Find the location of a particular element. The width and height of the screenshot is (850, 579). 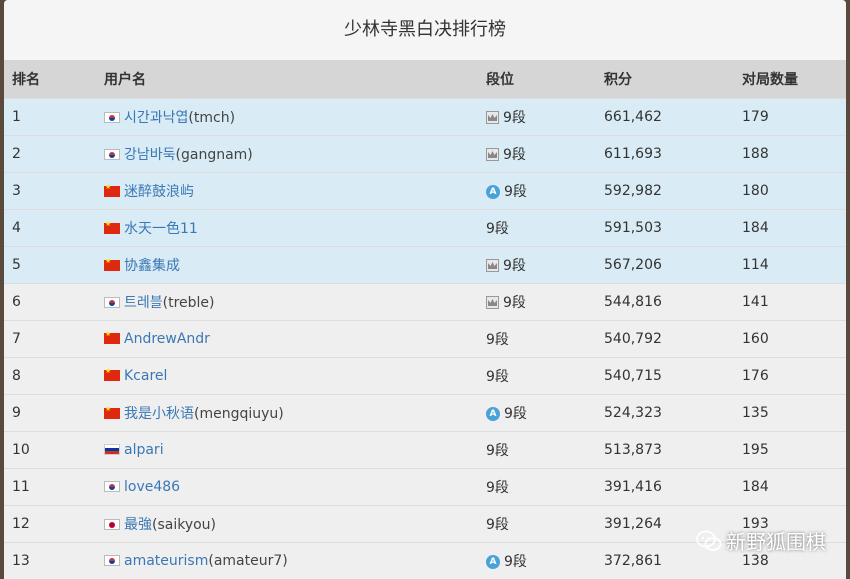

flag-ru-icon is located at coordinates (112, 449).